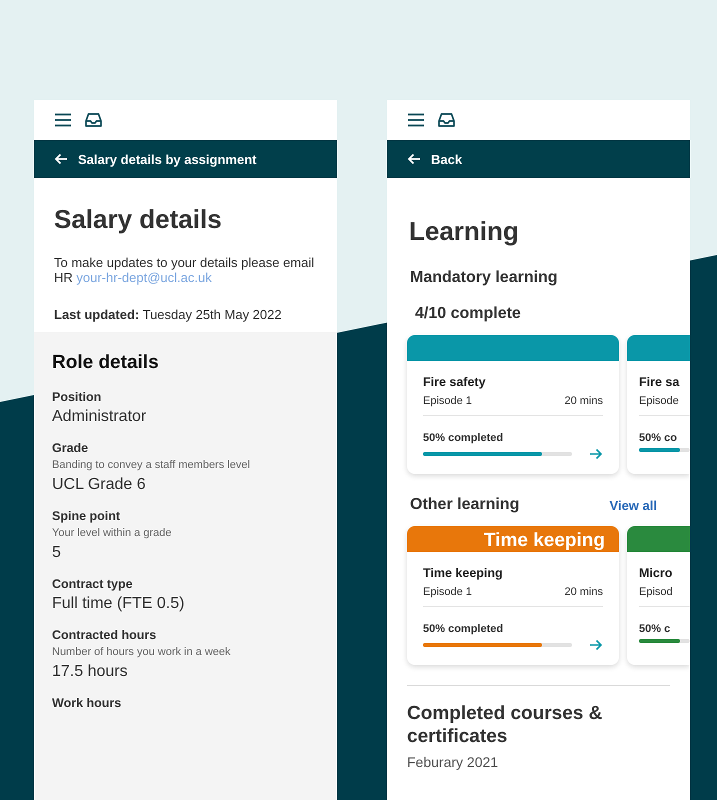  I want to click on back-button: Salary details by assignment, so click(155, 159).